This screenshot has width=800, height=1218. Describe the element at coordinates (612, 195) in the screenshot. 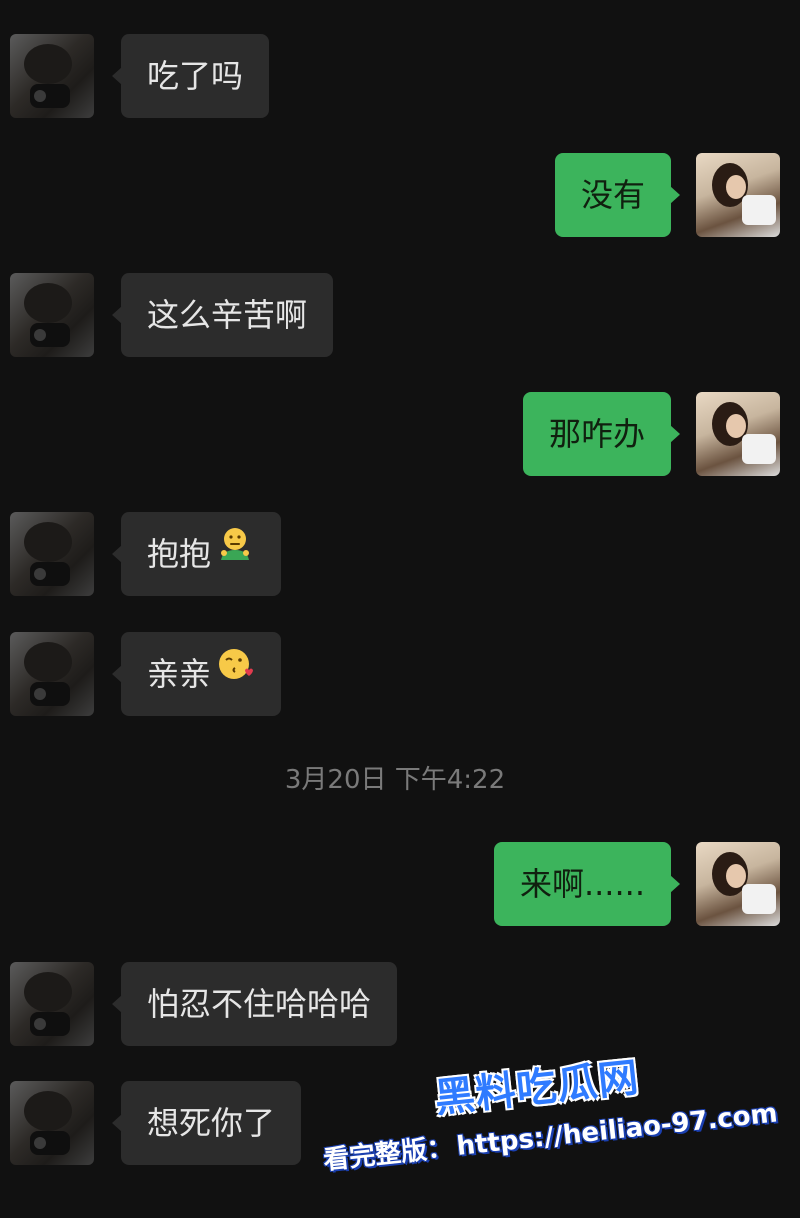

I see `message-text: 没有` at that location.